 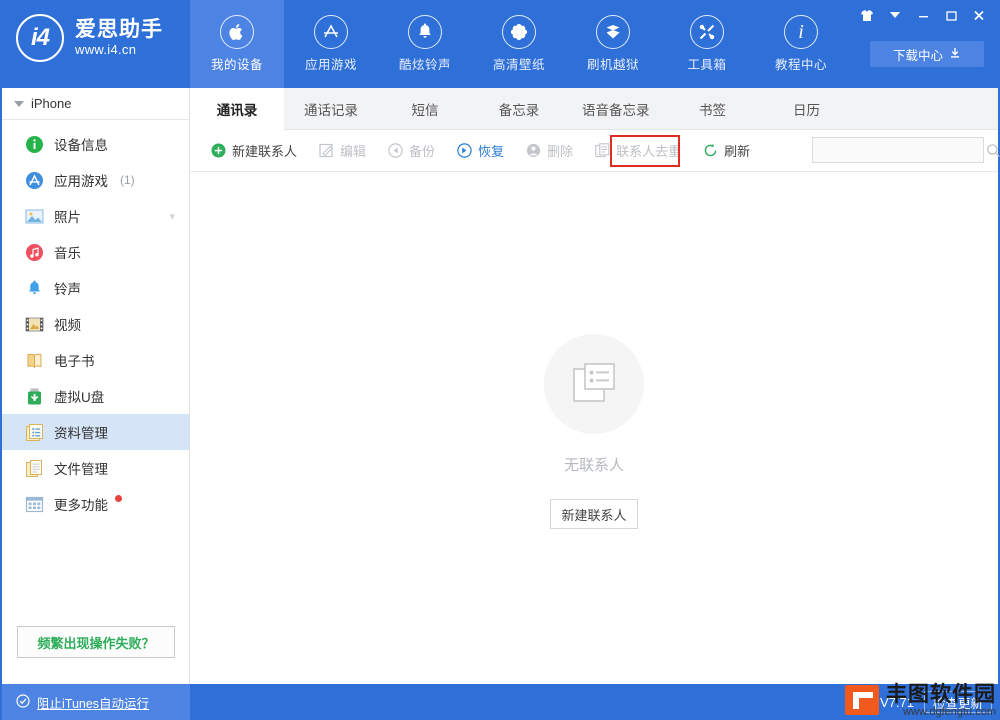 I want to click on tab-bar: 通讯录 通话记录 短信 备忘录 语音备忘录 书签 日历, so click(x=594, y=109).